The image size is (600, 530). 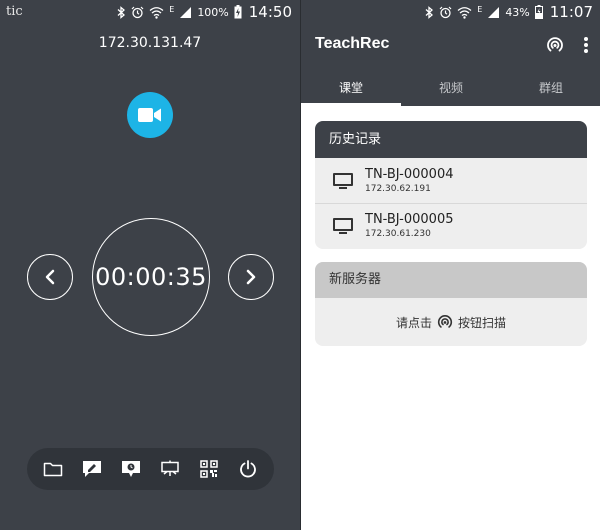 What do you see at coordinates (409, 174) in the screenshot?
I see `server-name: TN-BJ-000004` at bounding box center [409, 174].